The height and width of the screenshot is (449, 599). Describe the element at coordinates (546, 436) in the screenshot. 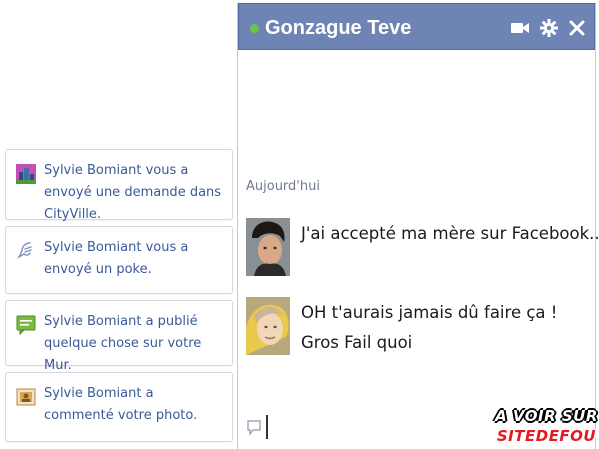

I see `watermark-line-2: SITEDEFOU` at that location.